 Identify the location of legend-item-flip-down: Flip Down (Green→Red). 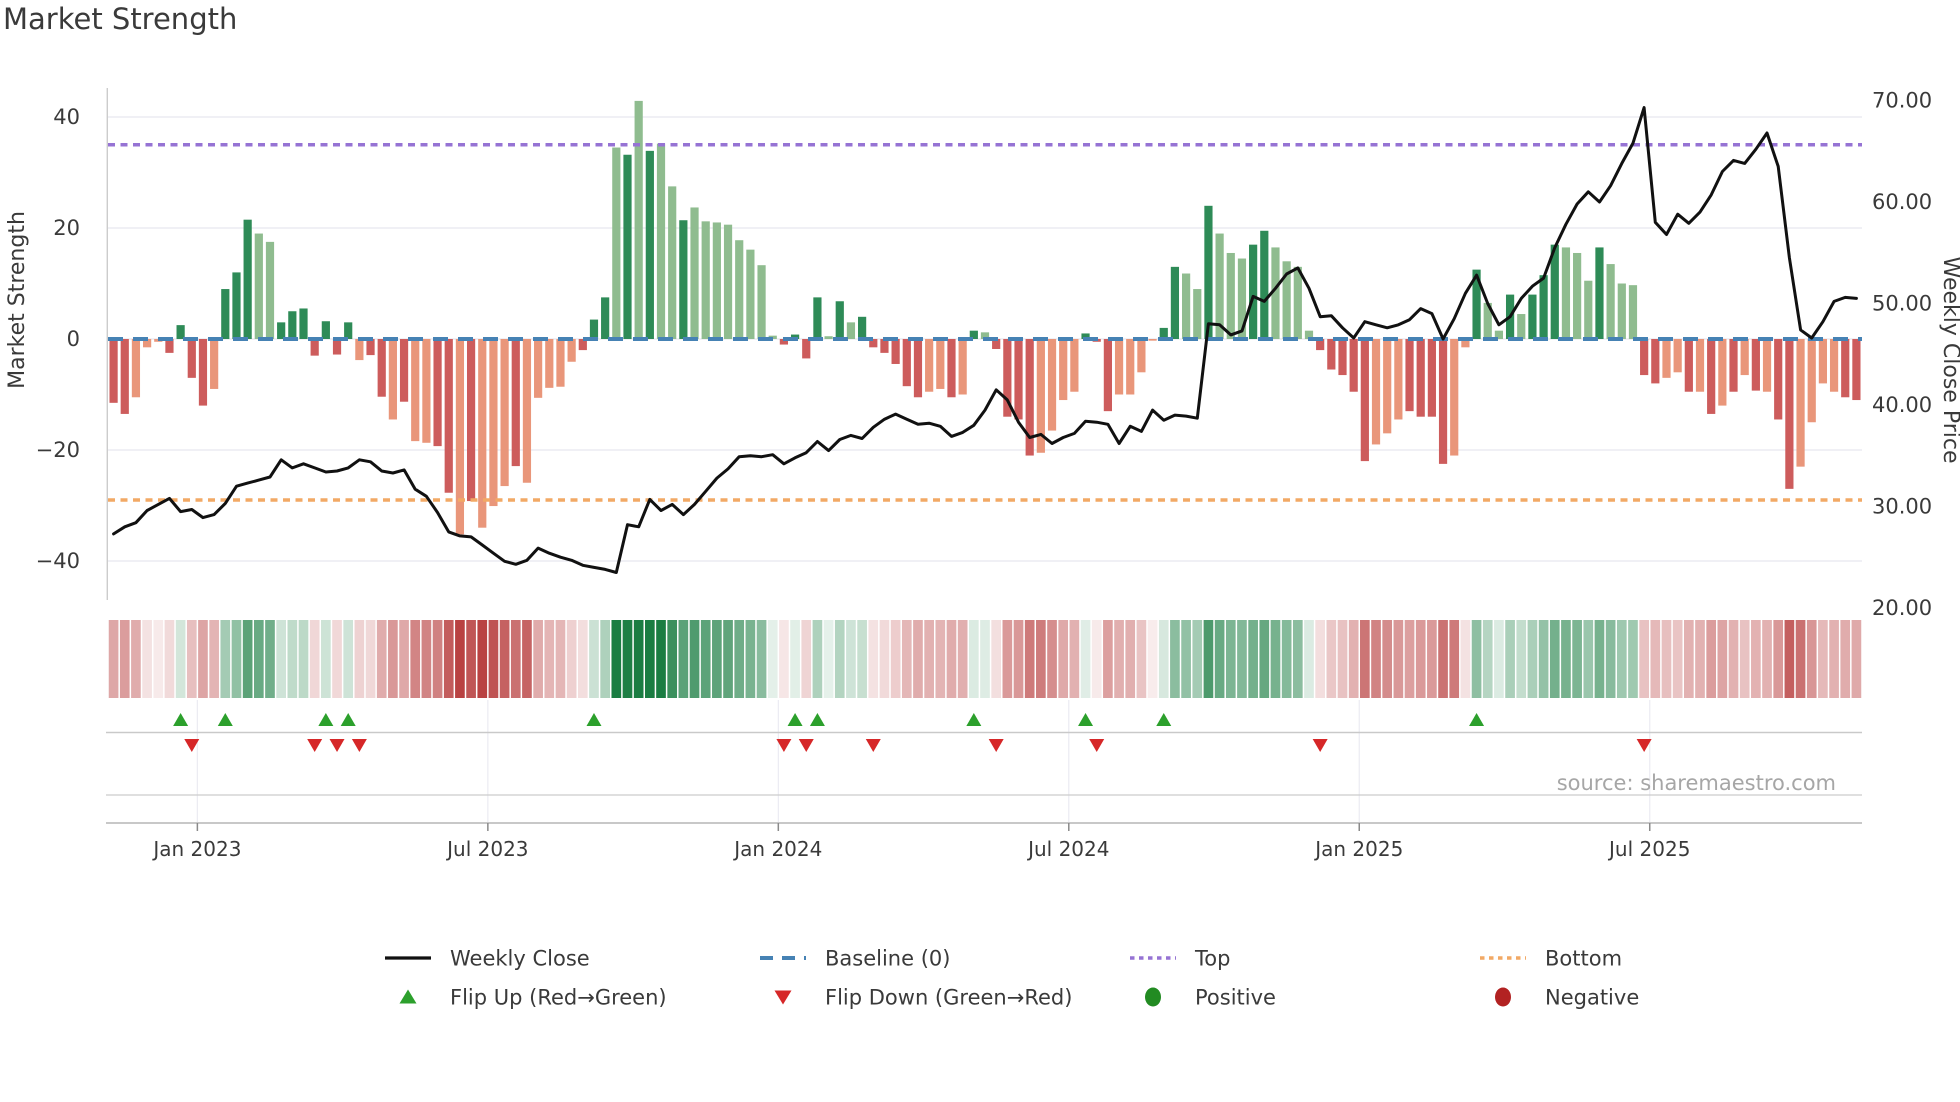
(923, 998).